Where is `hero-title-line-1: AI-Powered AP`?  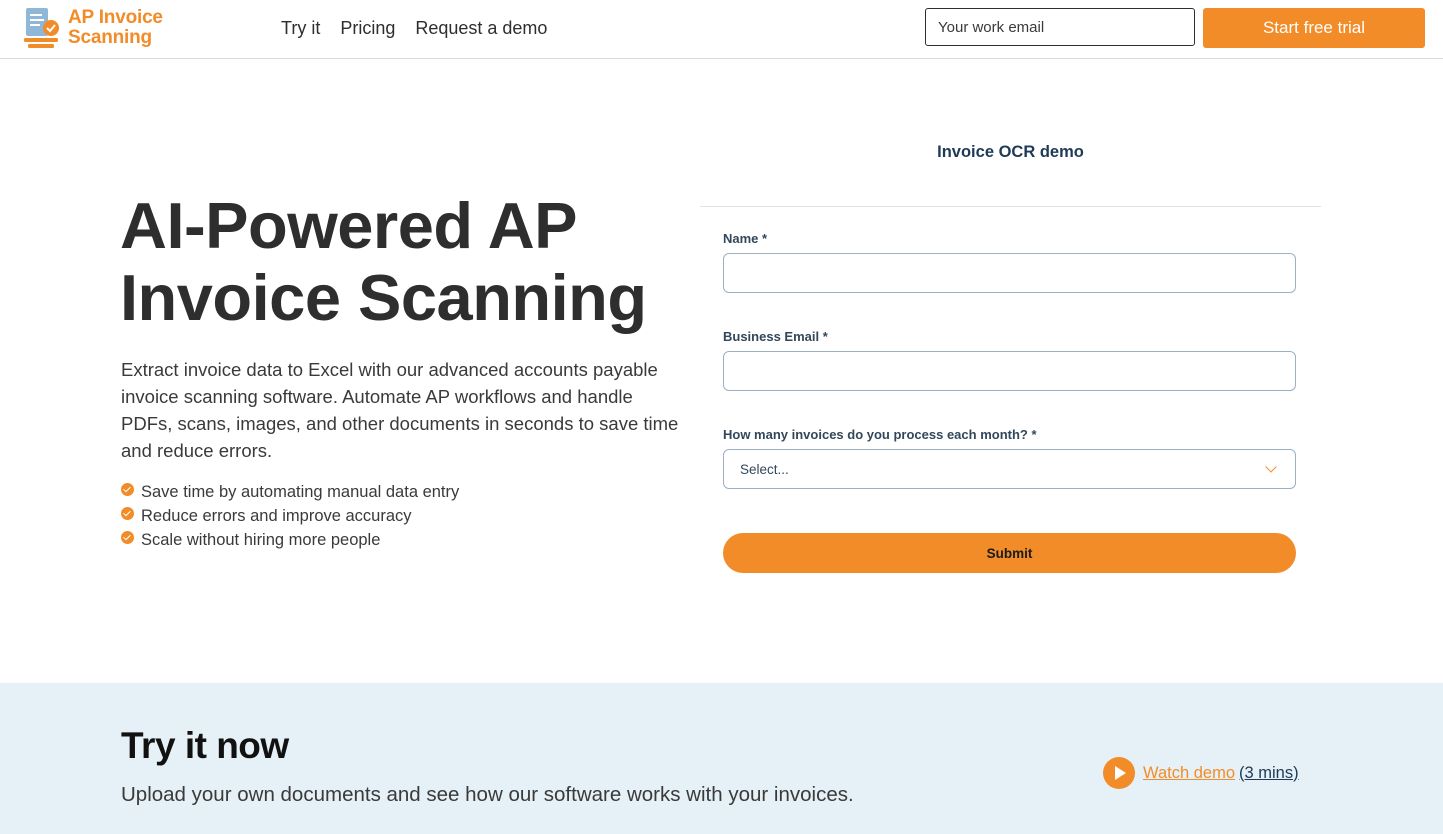
hero-title-line-1: AI-Powered AP is located at coordinates (349, 225).